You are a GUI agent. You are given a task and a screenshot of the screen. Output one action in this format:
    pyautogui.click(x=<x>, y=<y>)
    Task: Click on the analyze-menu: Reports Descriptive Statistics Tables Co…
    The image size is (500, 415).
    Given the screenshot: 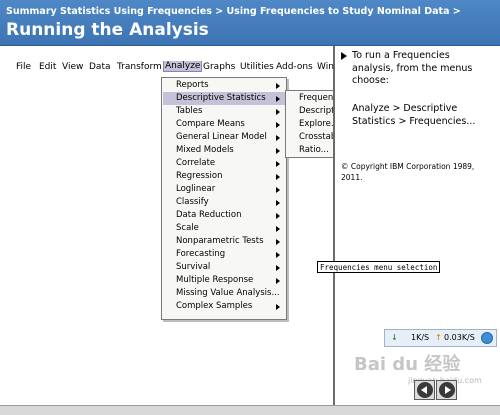 What is the action you would take?
    pyautogui.click(x=224, y=198)
    